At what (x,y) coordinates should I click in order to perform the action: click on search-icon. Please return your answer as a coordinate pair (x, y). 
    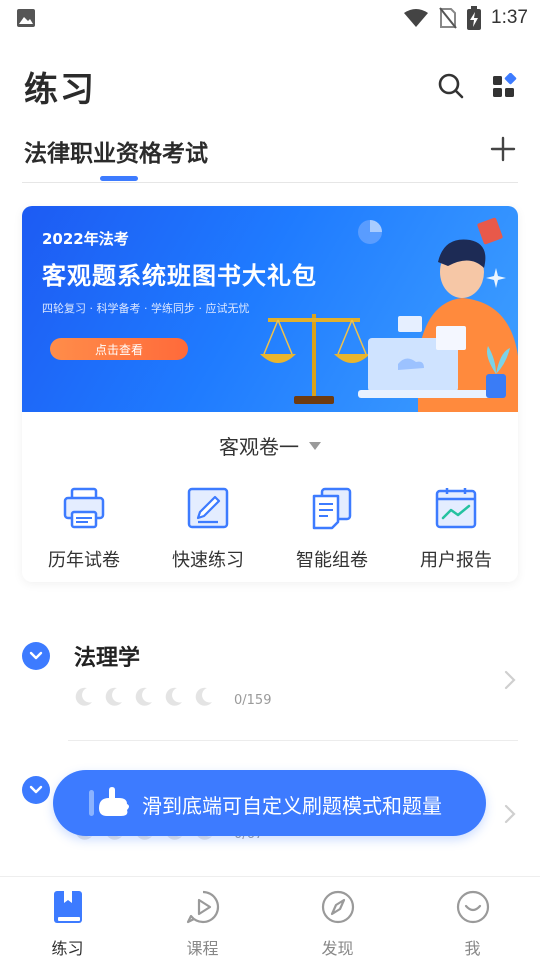
    Looking at the image, I should click on (451, 86).